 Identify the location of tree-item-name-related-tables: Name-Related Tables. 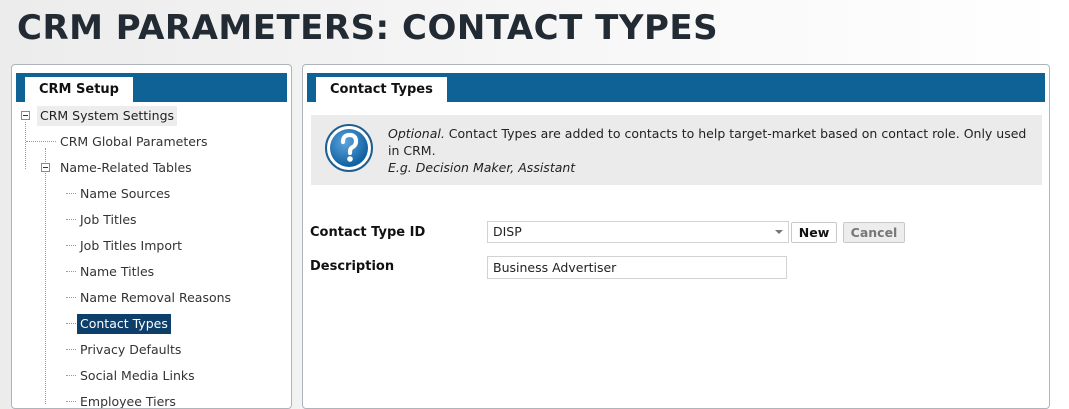
(126, 168).